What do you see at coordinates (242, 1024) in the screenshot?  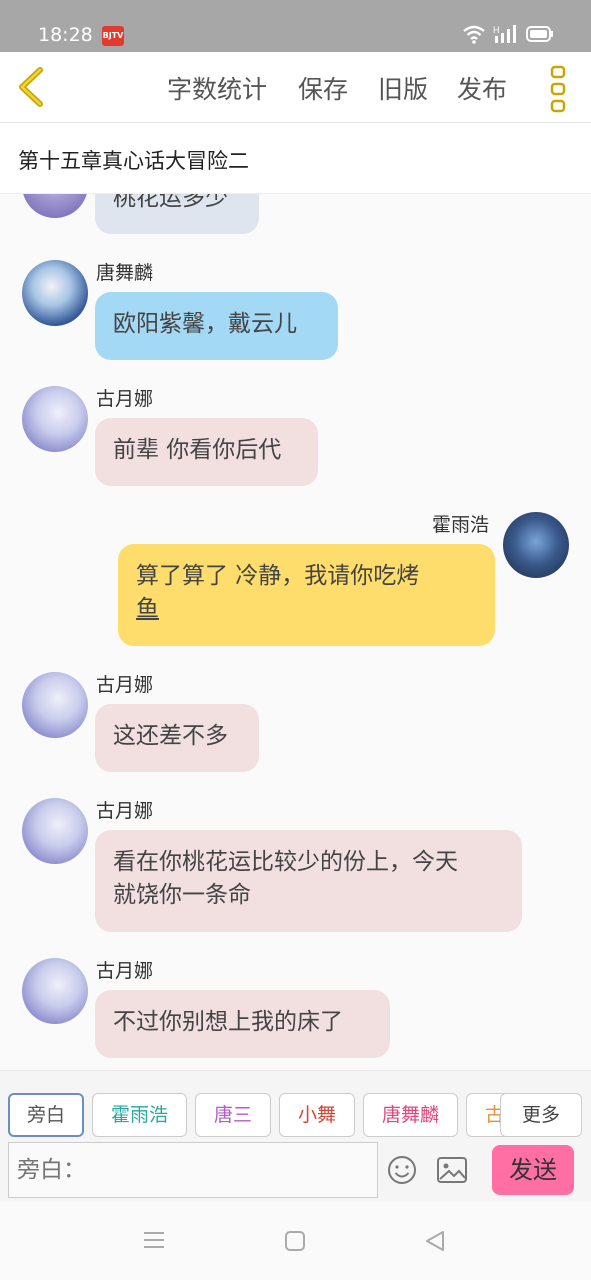 I see `message-bubble: 不过你别想上我的床了` at bounding box center [242, 1024].